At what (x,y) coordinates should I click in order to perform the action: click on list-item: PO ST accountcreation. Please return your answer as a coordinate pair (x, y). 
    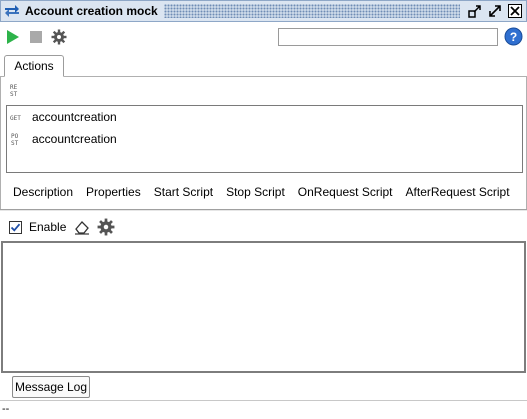
    Looking at the image, I should click on (264, 139).